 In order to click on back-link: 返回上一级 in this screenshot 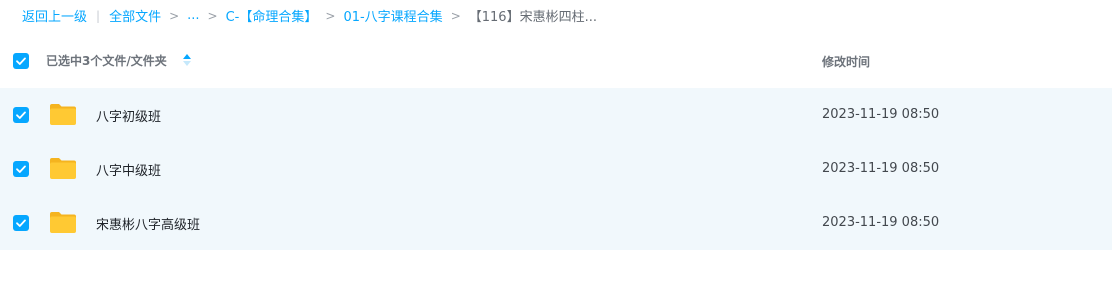, I will do `click(54, 15)`.